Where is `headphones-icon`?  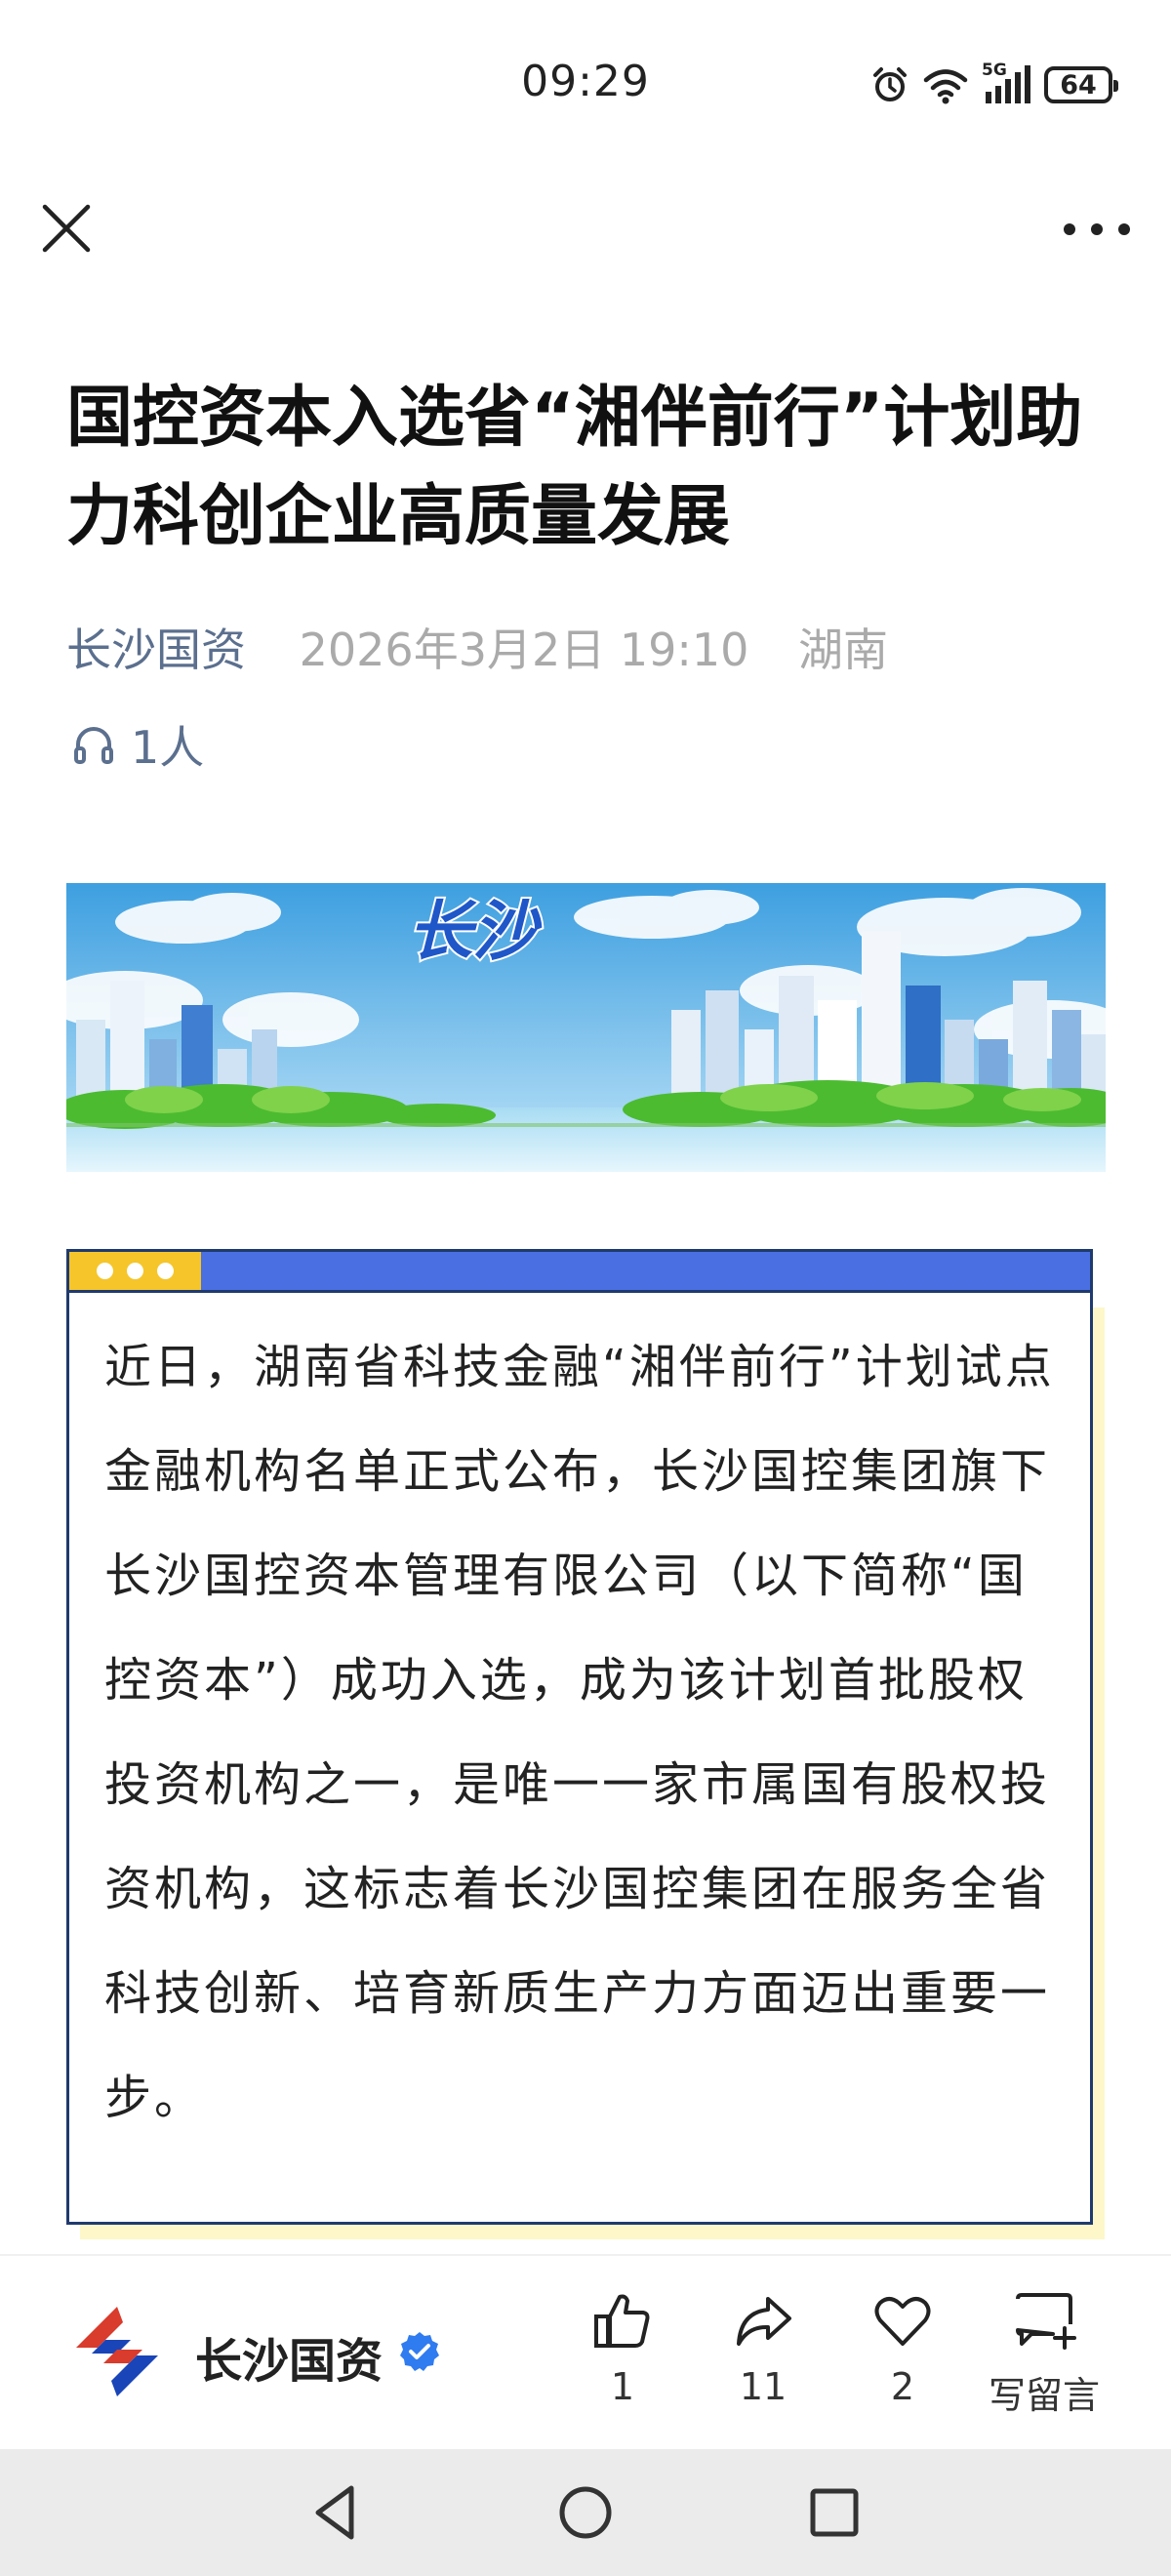
headphones-icon is located at coordinates (93, 745).